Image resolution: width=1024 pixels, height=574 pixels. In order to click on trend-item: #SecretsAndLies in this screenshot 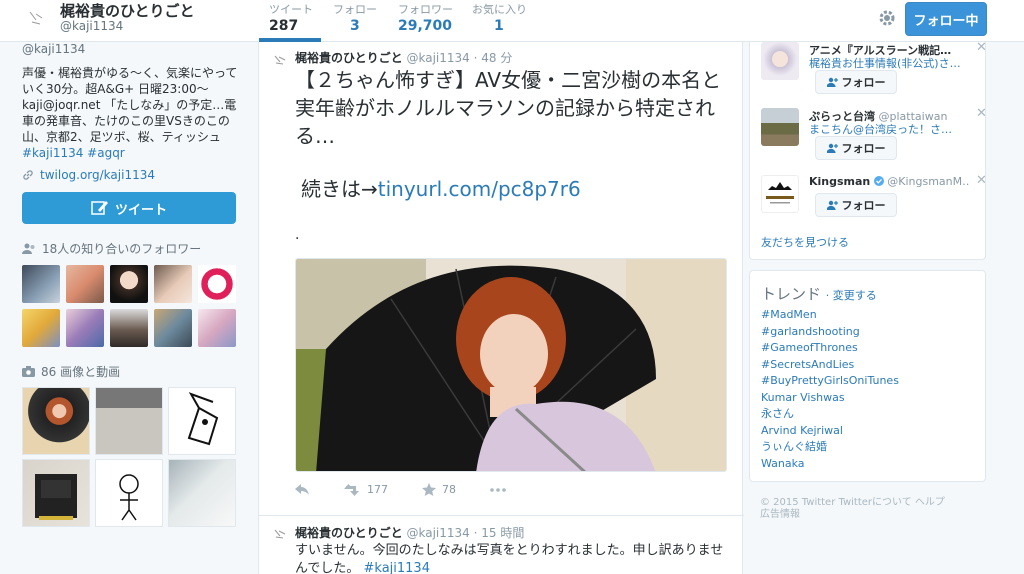, I will do `click(830, 365)`.